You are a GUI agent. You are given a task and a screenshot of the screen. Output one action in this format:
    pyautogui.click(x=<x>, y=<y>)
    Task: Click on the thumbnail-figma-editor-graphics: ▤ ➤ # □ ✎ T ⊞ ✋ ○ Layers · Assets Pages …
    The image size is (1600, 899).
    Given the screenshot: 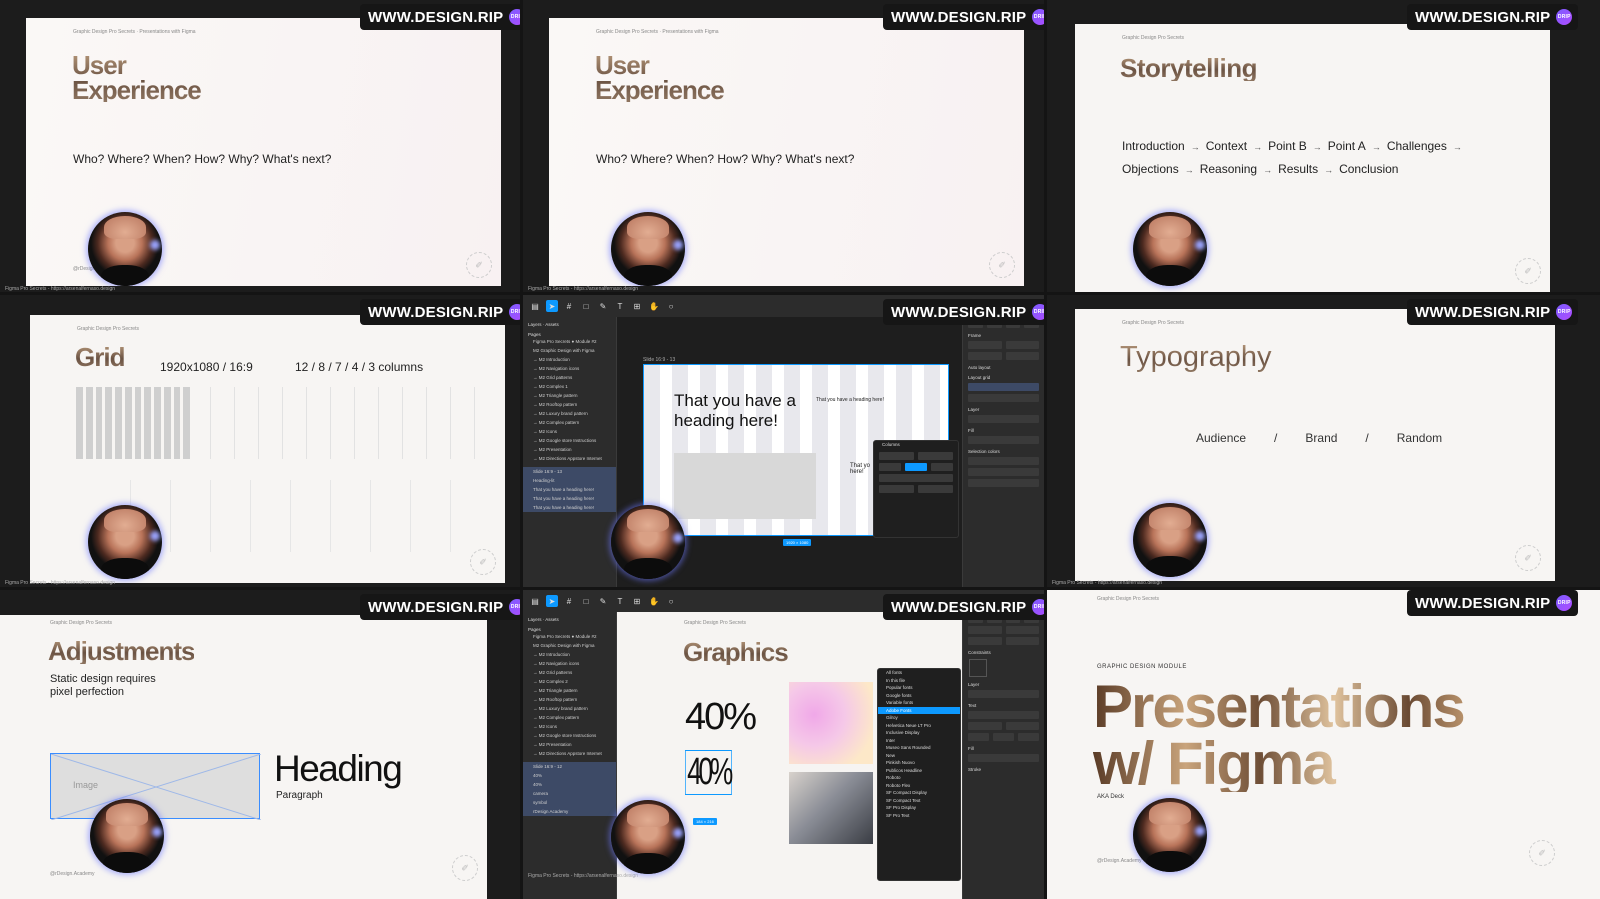 What is the action you would take?
    pyautogui.click(x=783, y=744)
    